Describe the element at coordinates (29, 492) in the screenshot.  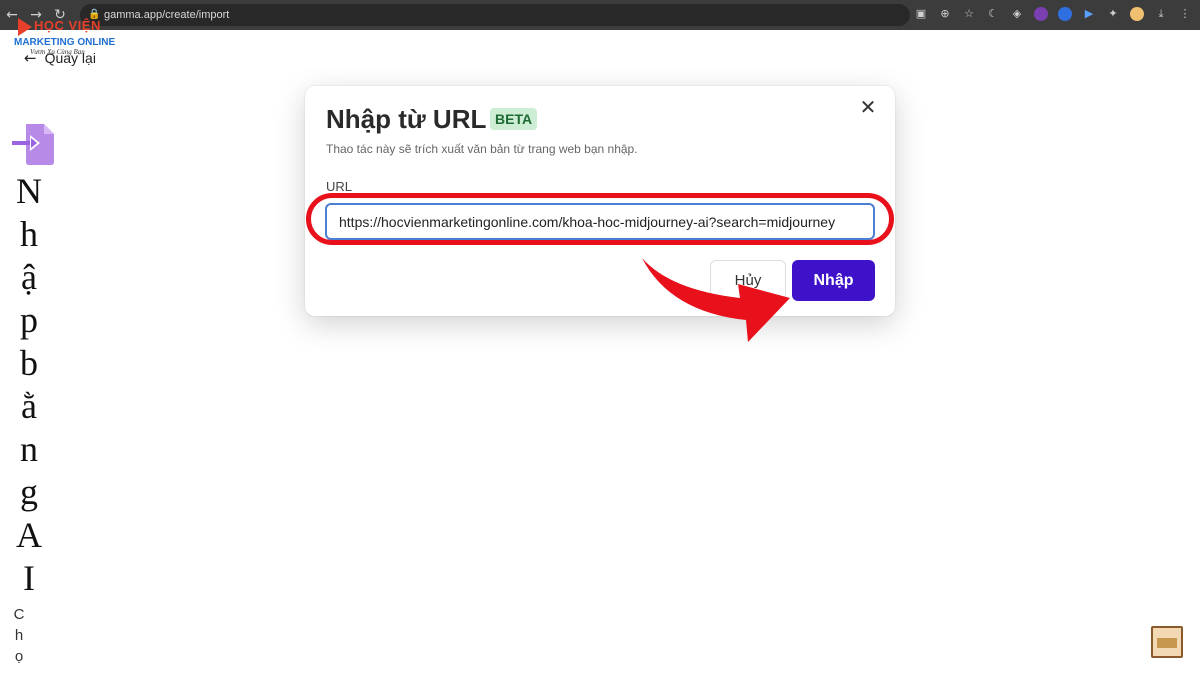
I see `title-char: g` at that location.